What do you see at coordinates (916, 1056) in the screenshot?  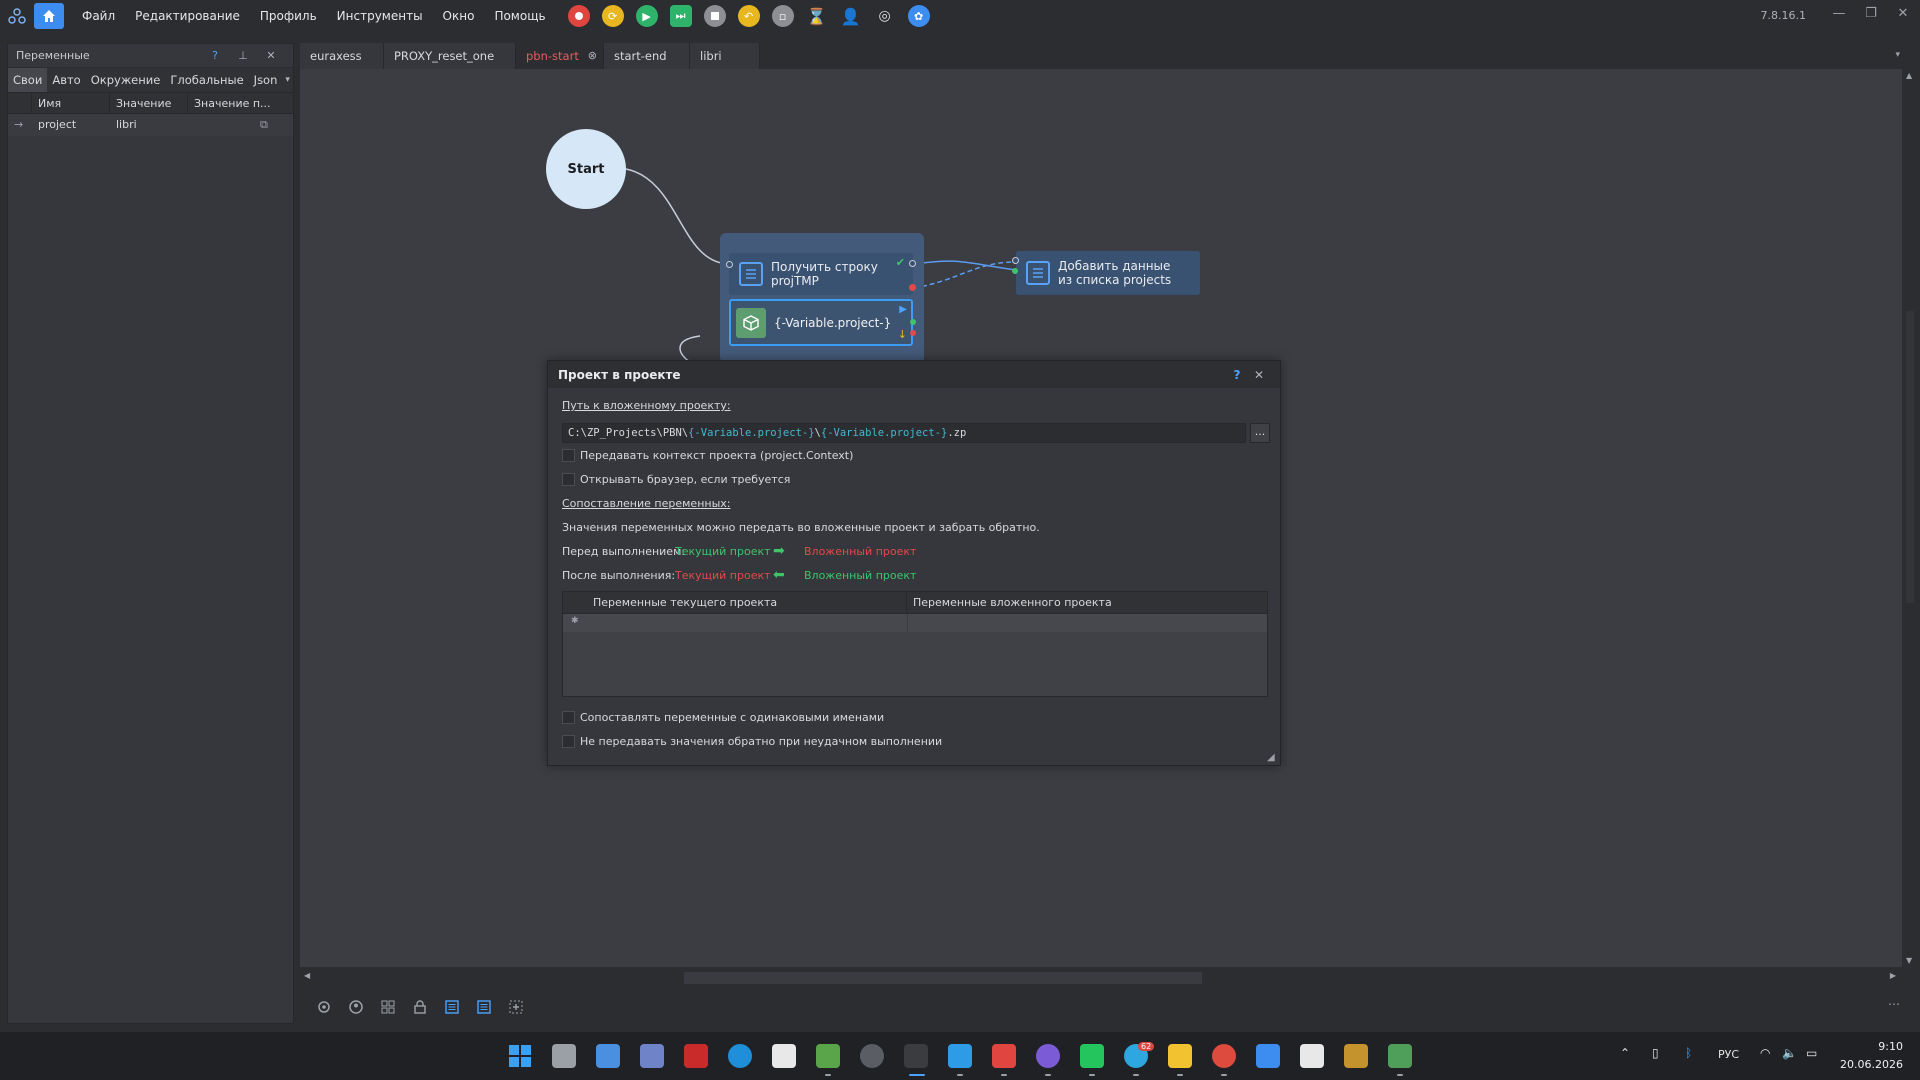 I see `zennoposter-taskbar-icon` at bounding box center [916, 1056].